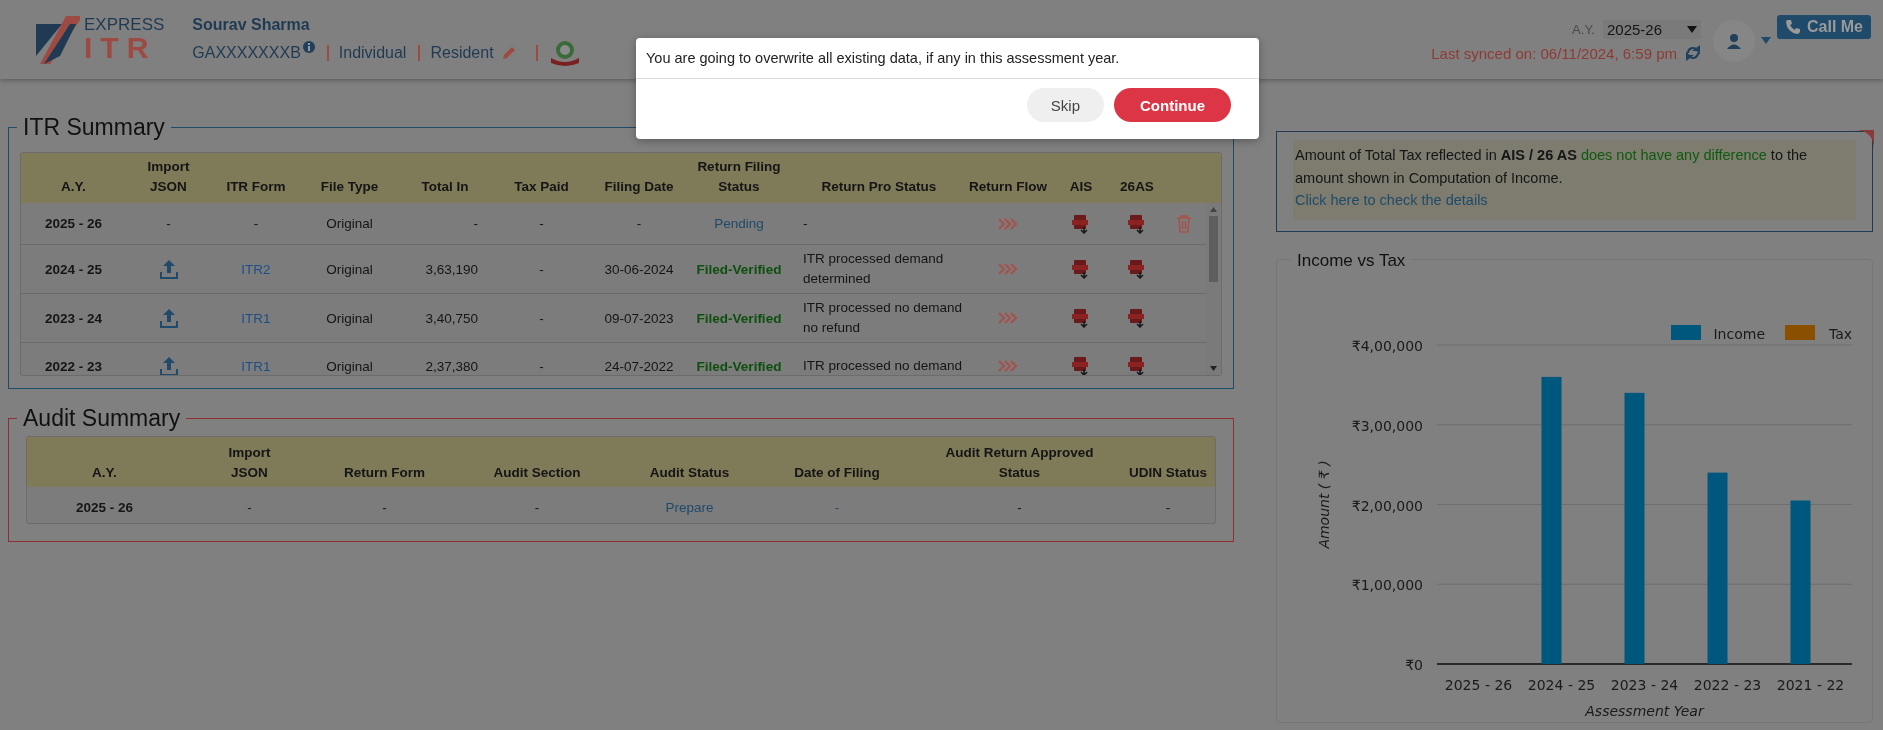 This screenshot has width=1883, height=730. Describe the element at coordinates (537, 473) in the screenshot. I see `column-header: Audit Section` at that location.